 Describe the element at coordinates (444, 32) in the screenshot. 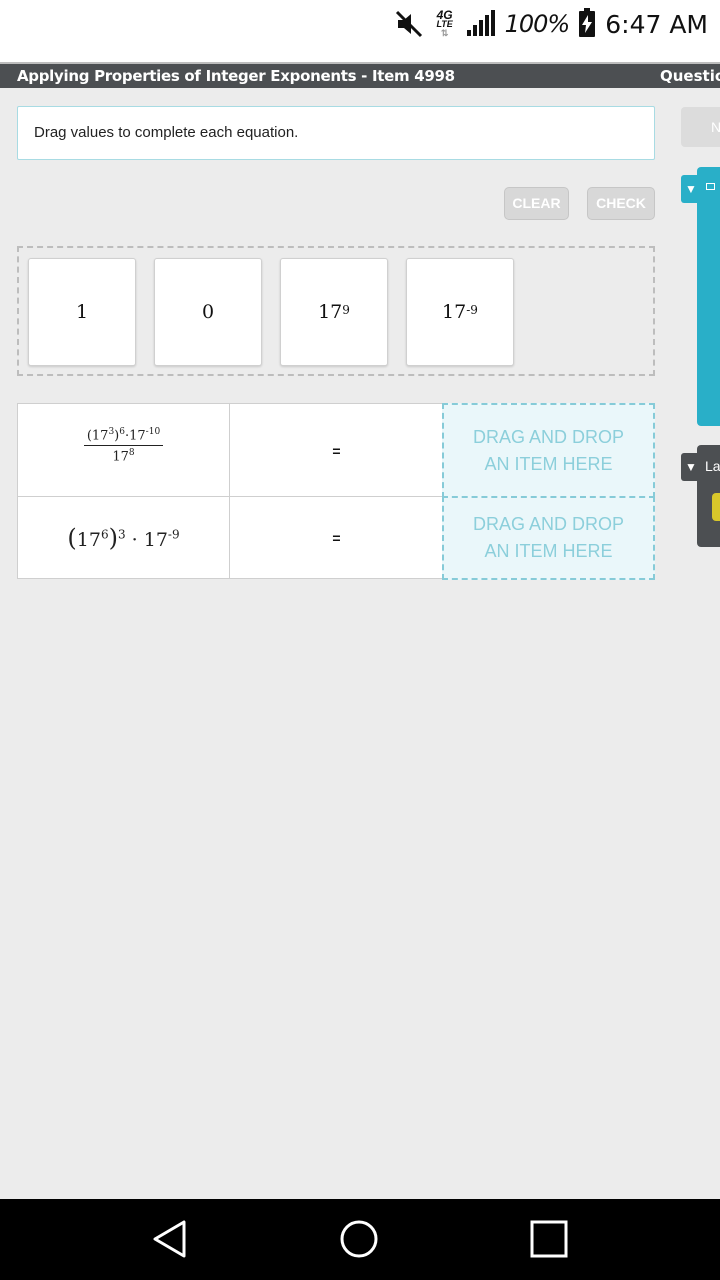

I see `data-arrows-icon: ⇅` at that location.